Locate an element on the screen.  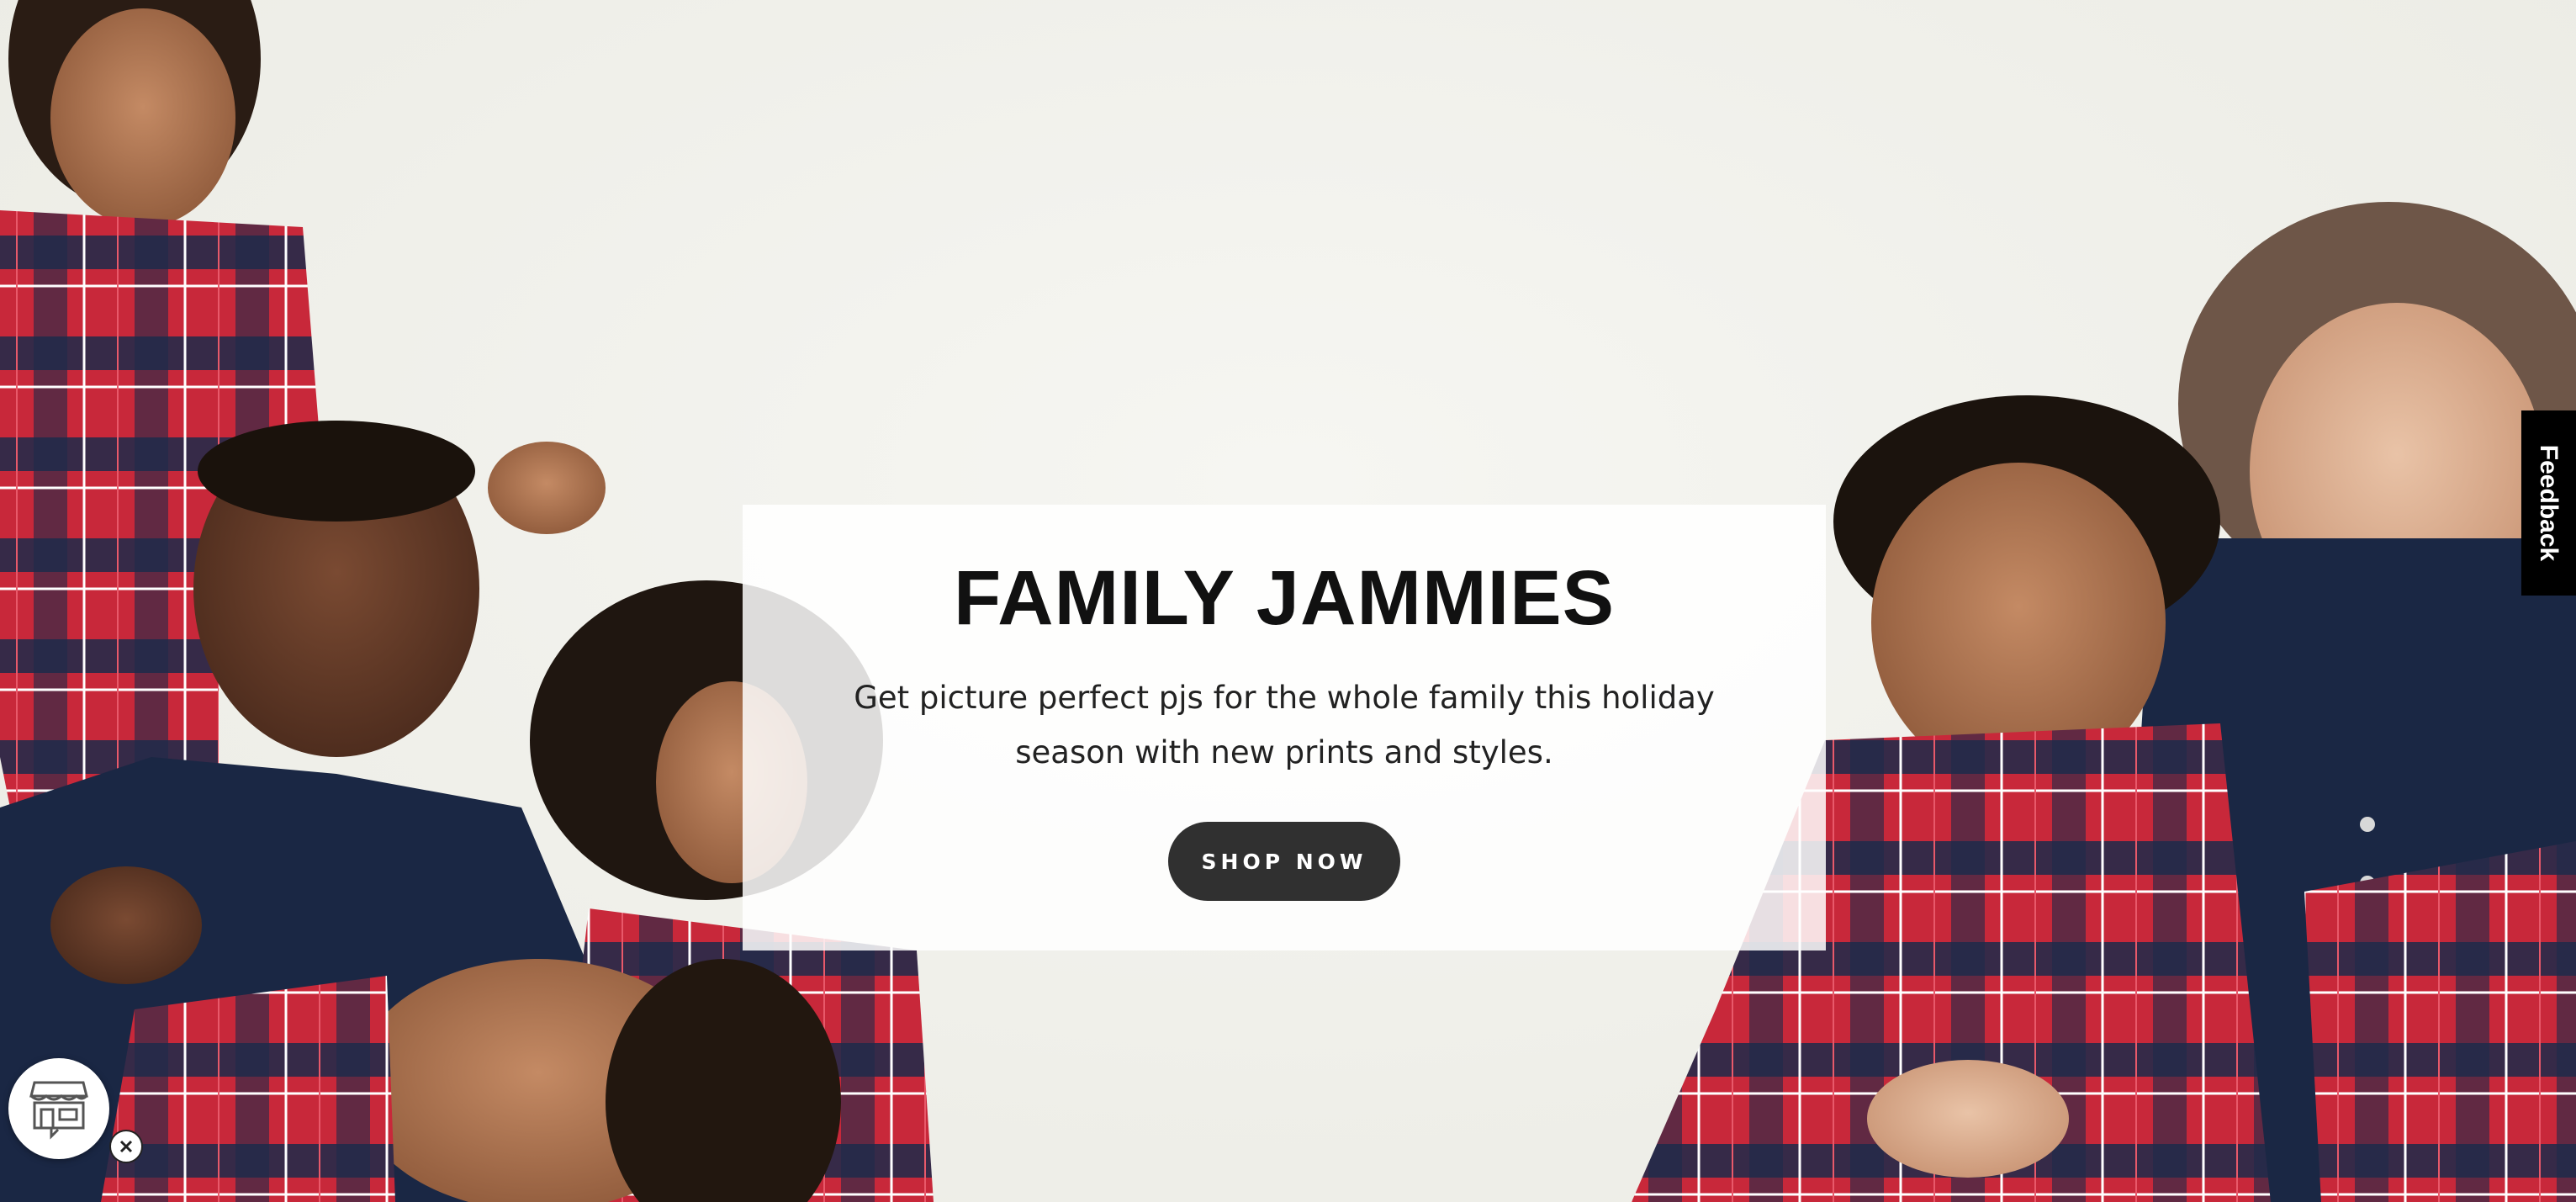
store-widget-button is located at coordinates (58, 1108).